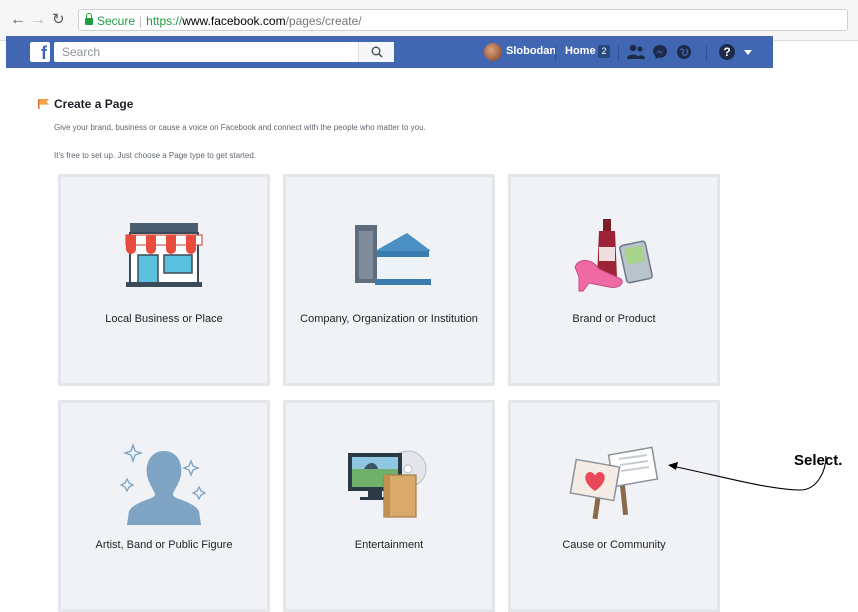 The height and width of the screenshot is (612, 858). What do you see at coordinates (323, 21) in the screenshot?
I see `url-path: /pages/create/` at bounding box center [323, 21].